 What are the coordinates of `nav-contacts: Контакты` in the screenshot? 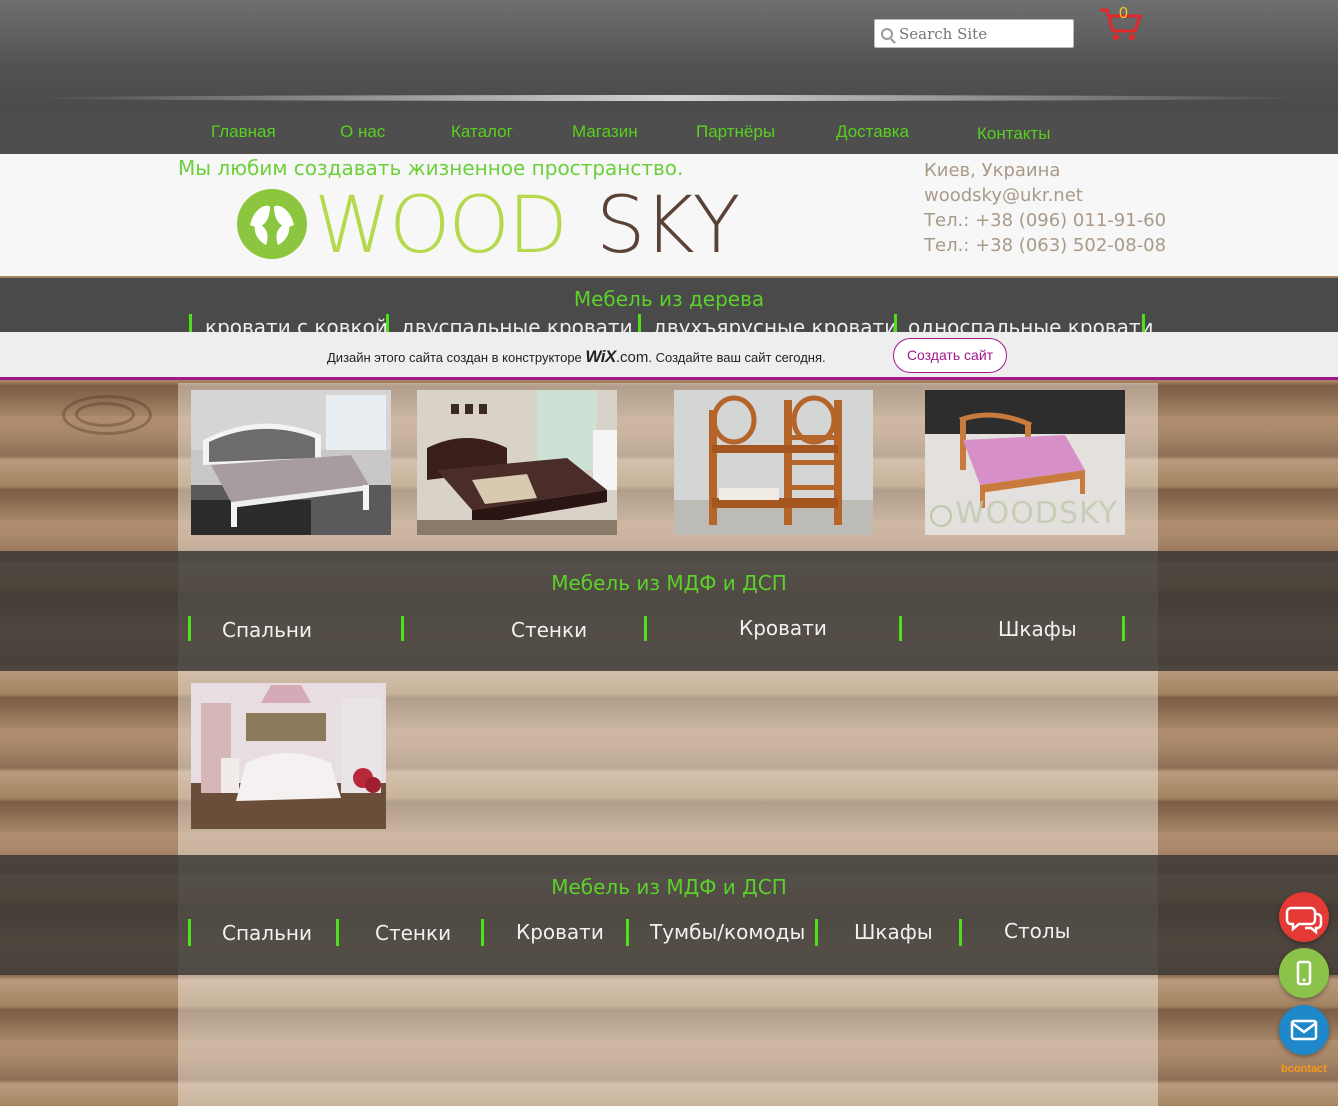 It's located at (1013, 134).